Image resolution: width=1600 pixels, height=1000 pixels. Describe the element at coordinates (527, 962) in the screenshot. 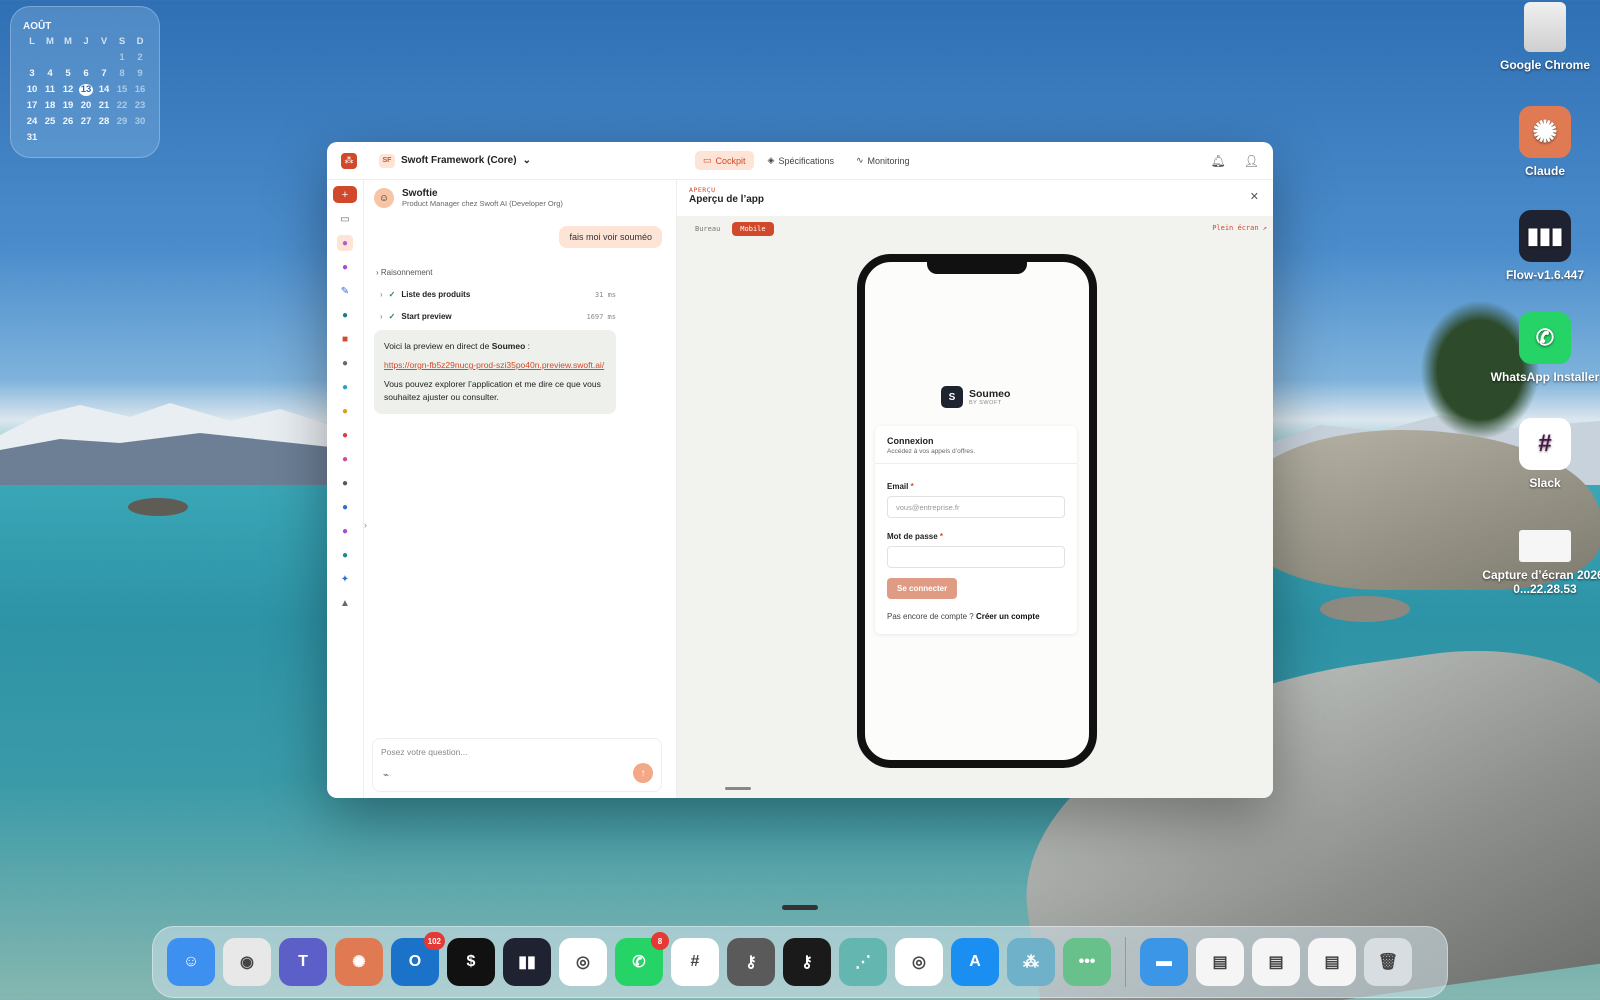

I see `dock-flow: ▮▮` at that location.